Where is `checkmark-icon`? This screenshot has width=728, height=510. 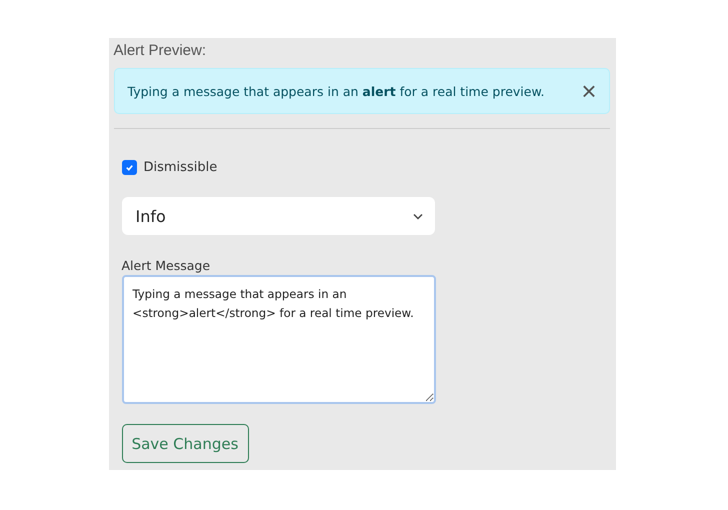
checkmark-icon is located at coordinates (129, 167).